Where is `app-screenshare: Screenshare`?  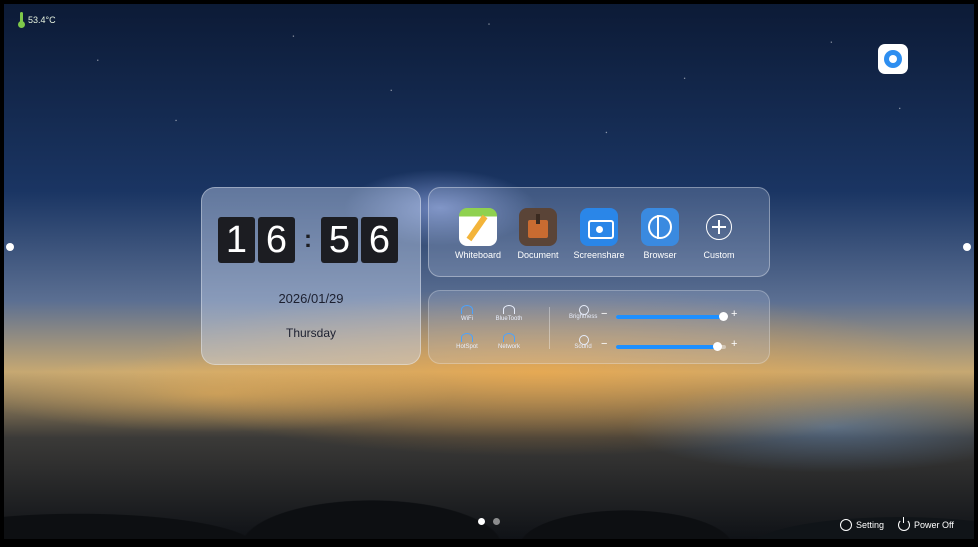 app-screenshare: Screenshare is located at coordinates (599, 234).